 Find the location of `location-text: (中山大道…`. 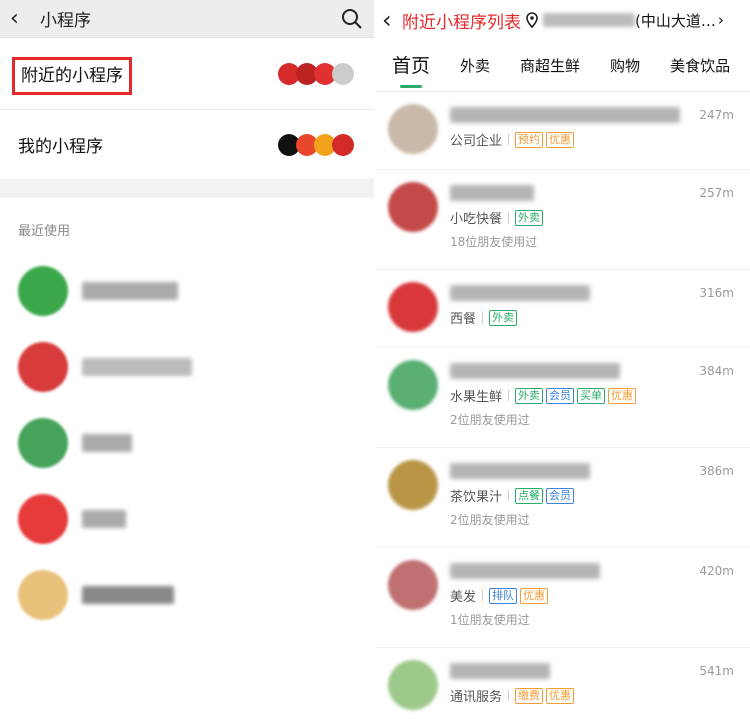

location-text: (中山大道… is located at coordinates (675, 20).